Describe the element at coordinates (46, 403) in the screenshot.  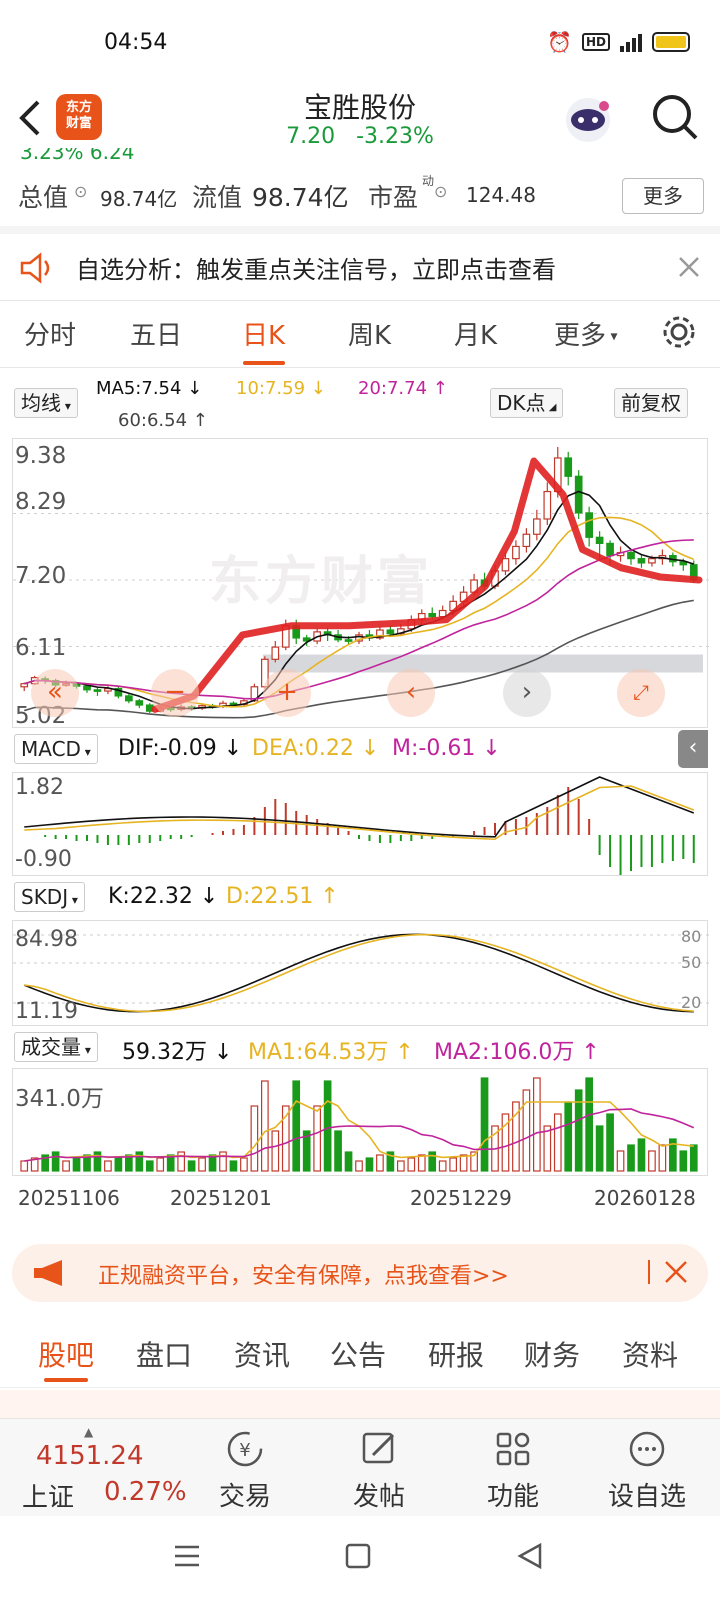
I see `ma-selector: 均线 ▾` at that location.